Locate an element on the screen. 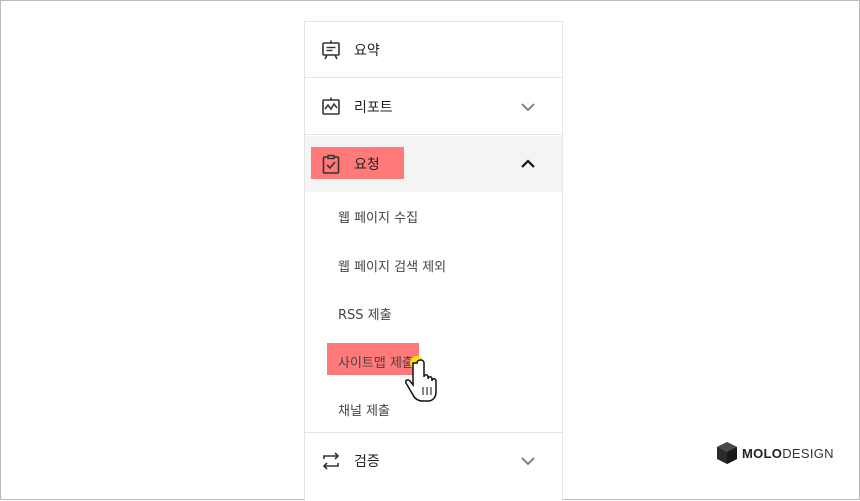 This screenshot has height=501, width=860. submenu-item-web-page-crawl: 웹 페이지 수집 is located at coordinates (378, 216).